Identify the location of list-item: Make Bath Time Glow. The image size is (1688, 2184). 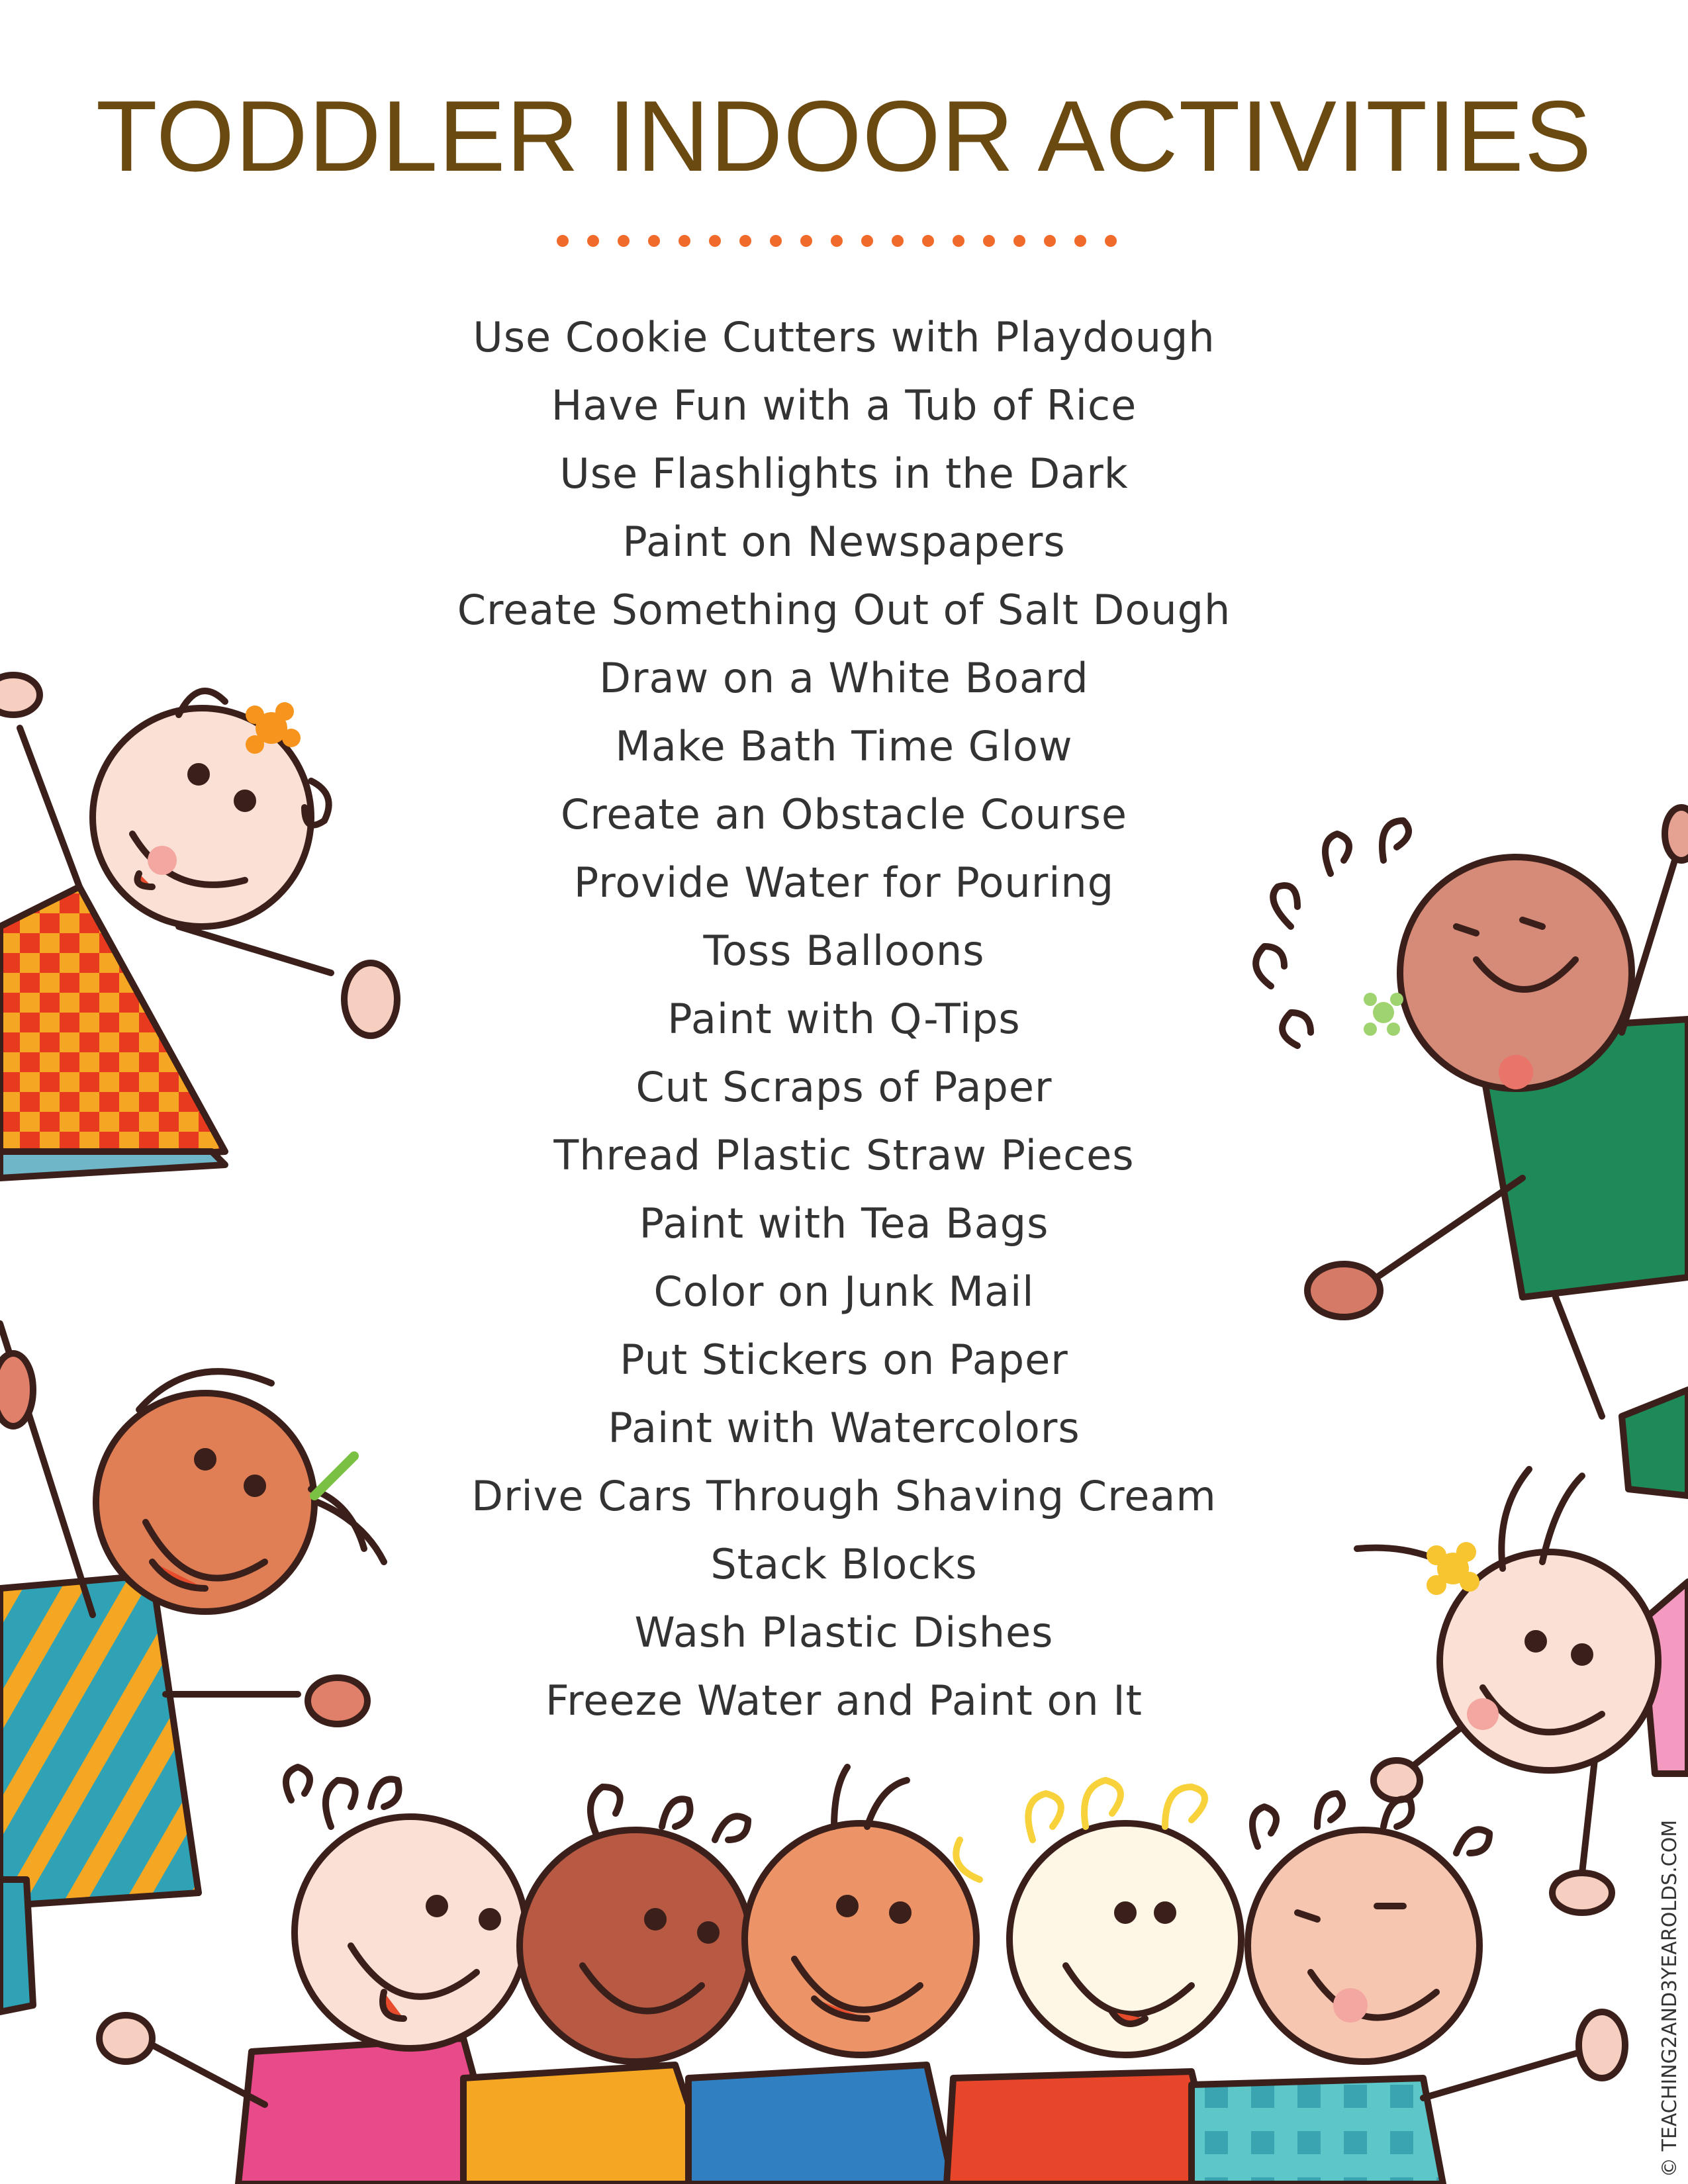
(844, 746).